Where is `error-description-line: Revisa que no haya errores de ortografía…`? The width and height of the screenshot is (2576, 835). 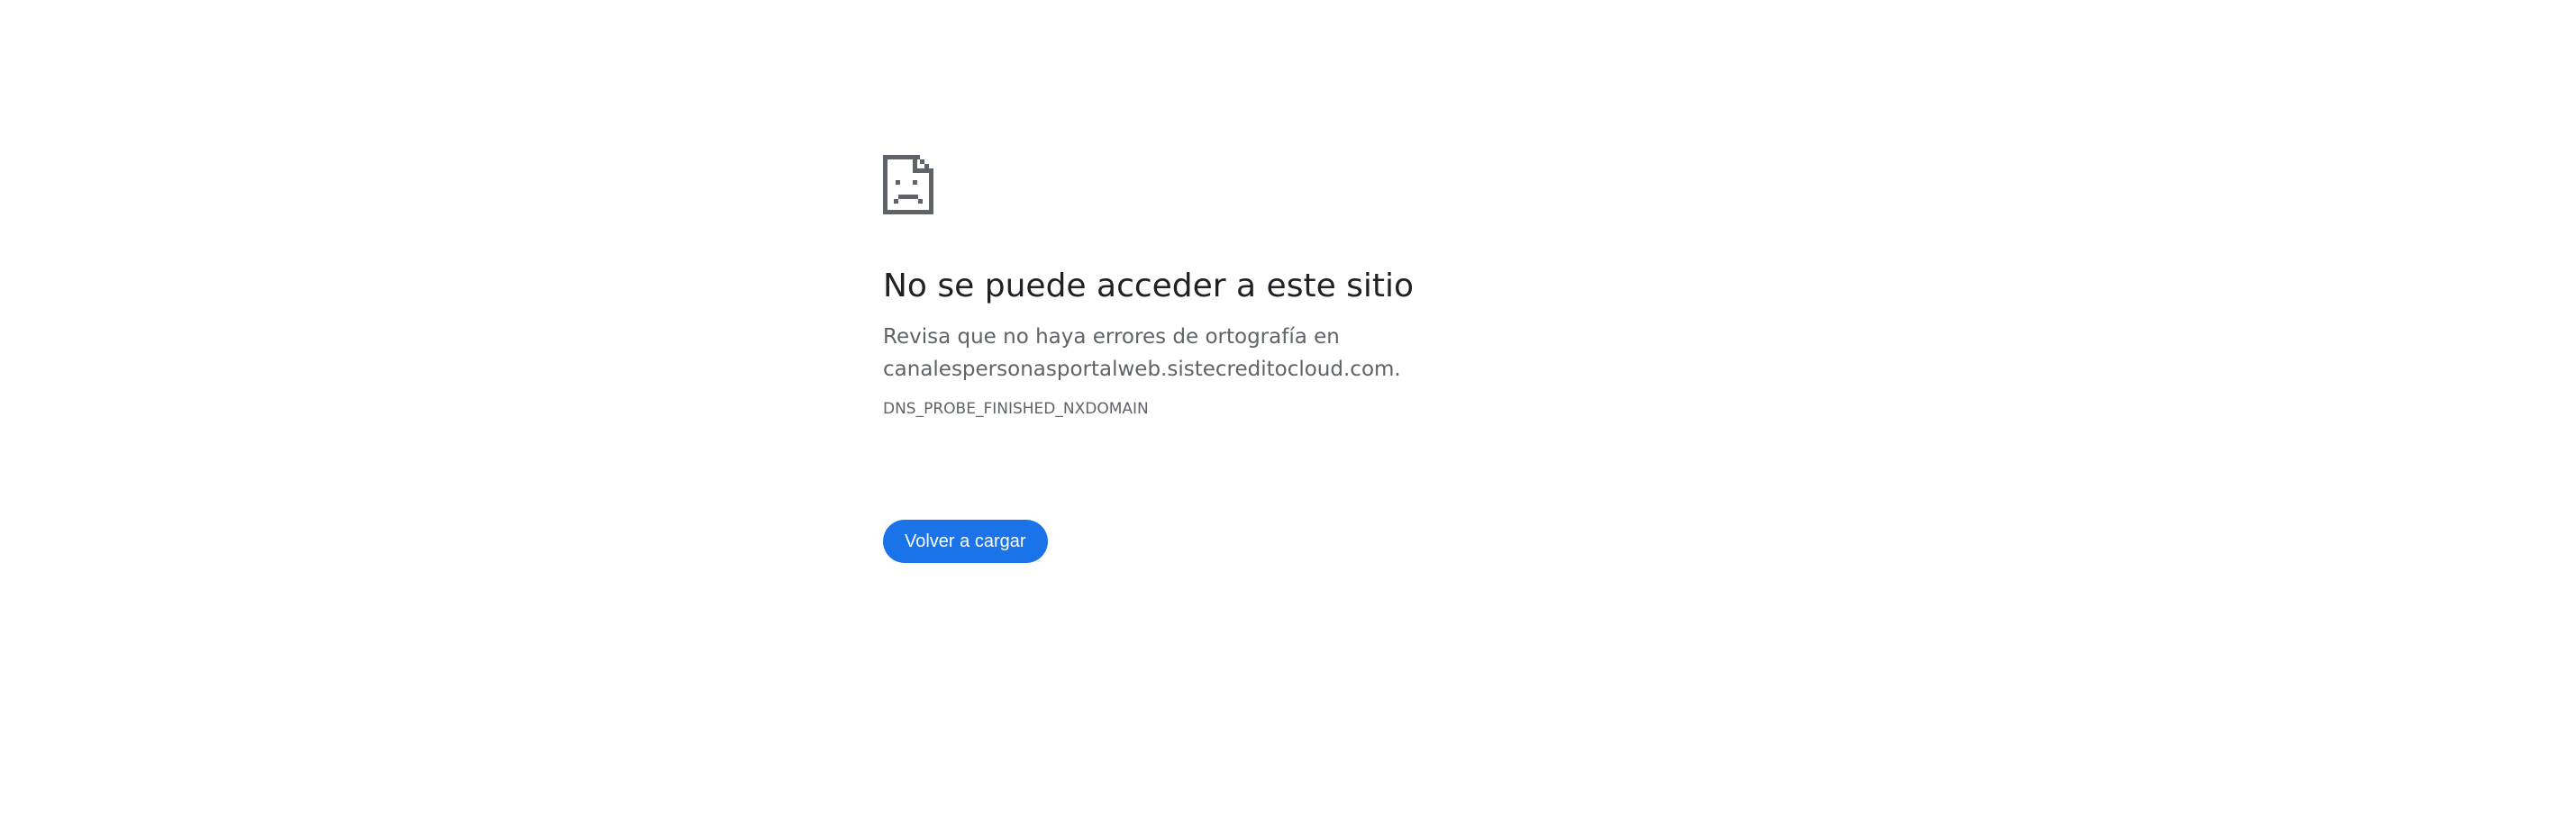 error-description-line: Revisa que no haya errores de ortografía… is located at coordinates (1111, 337).